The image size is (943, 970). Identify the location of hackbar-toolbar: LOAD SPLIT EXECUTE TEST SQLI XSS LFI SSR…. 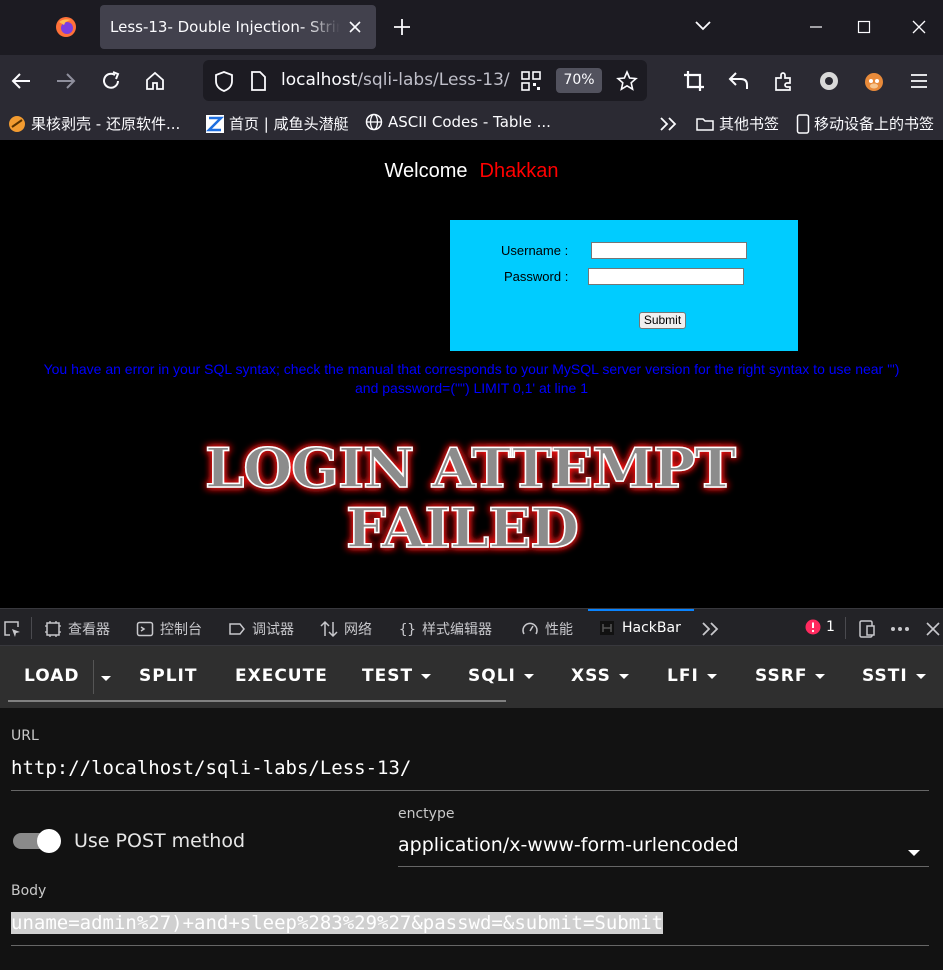
(471, 677).